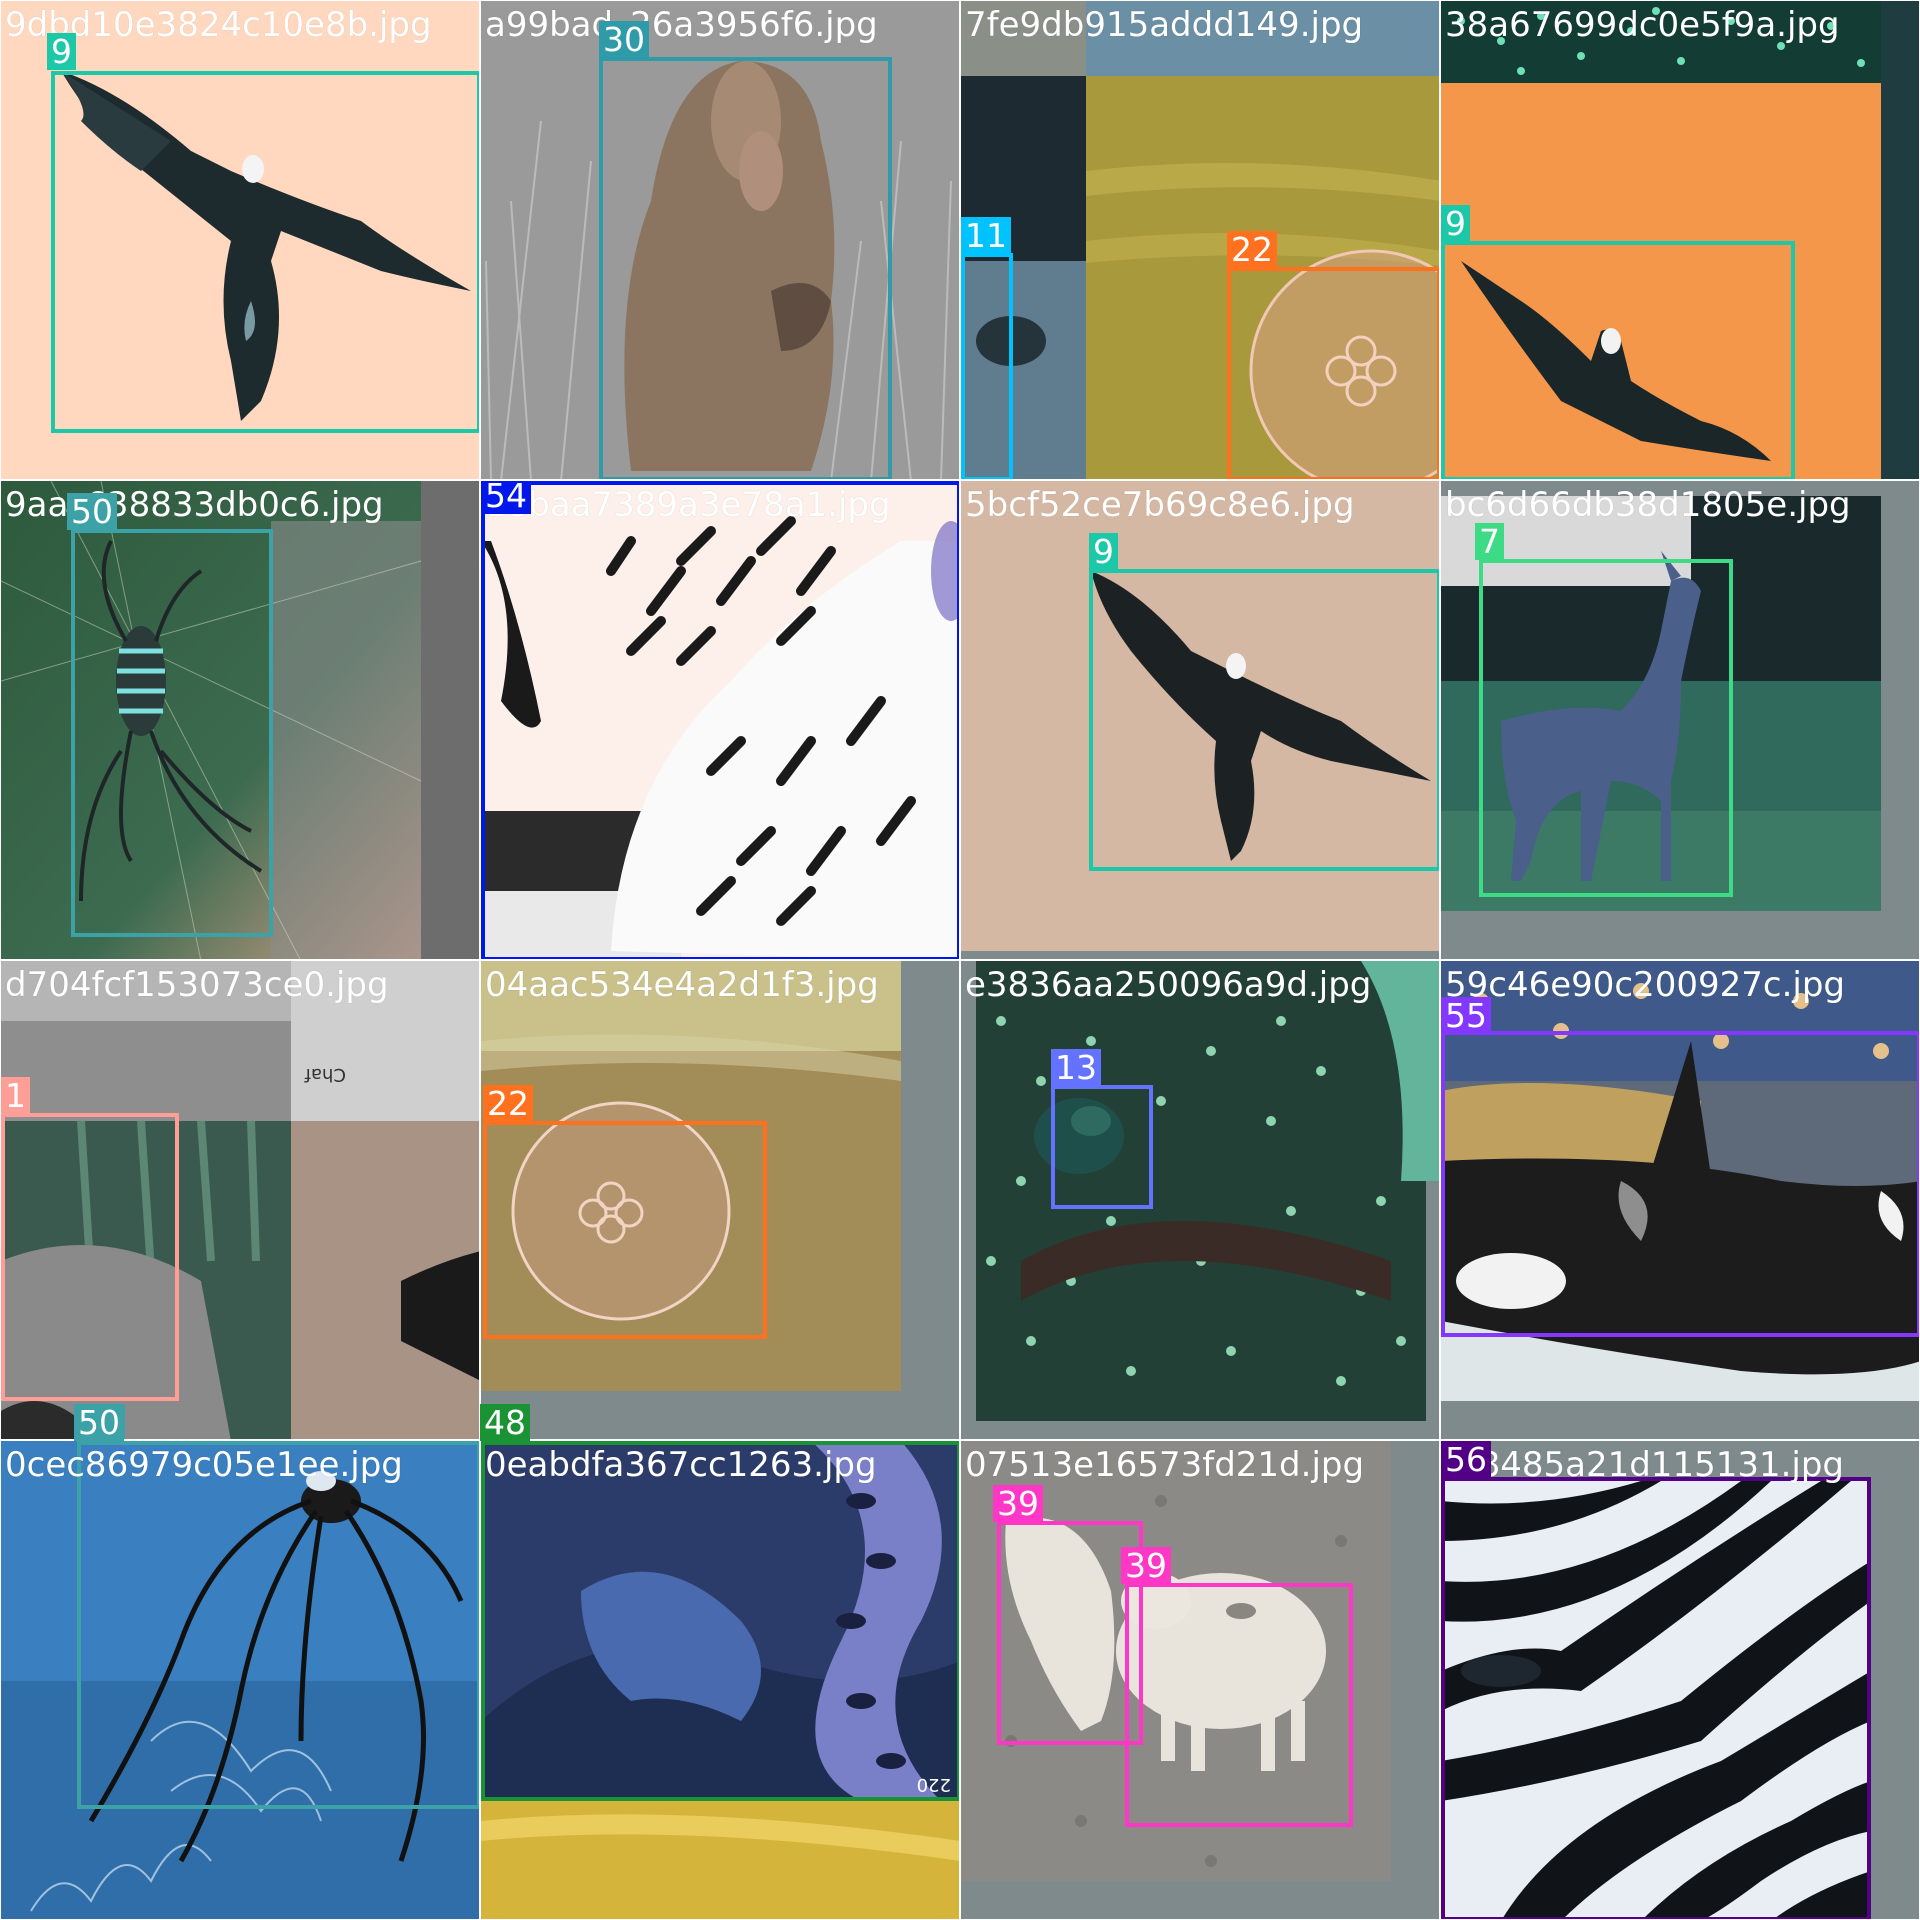 This screenshot has width=1920, height=1920. Describe the element at coordinates (1466, 1015) in the screenshot. I see `class-label: 55` at that location.